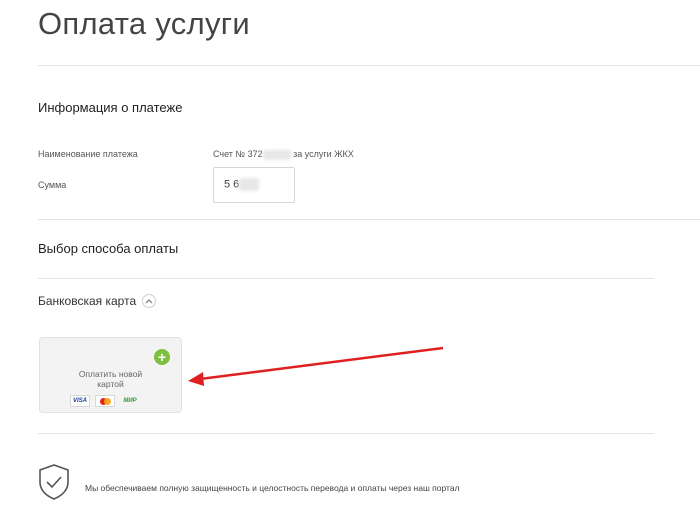 The width and height of the screenshot is (700, 525). Describe the element at coordinates (144, 23) in the screenshot. I see `page-title: Оплата услуги` at that location.